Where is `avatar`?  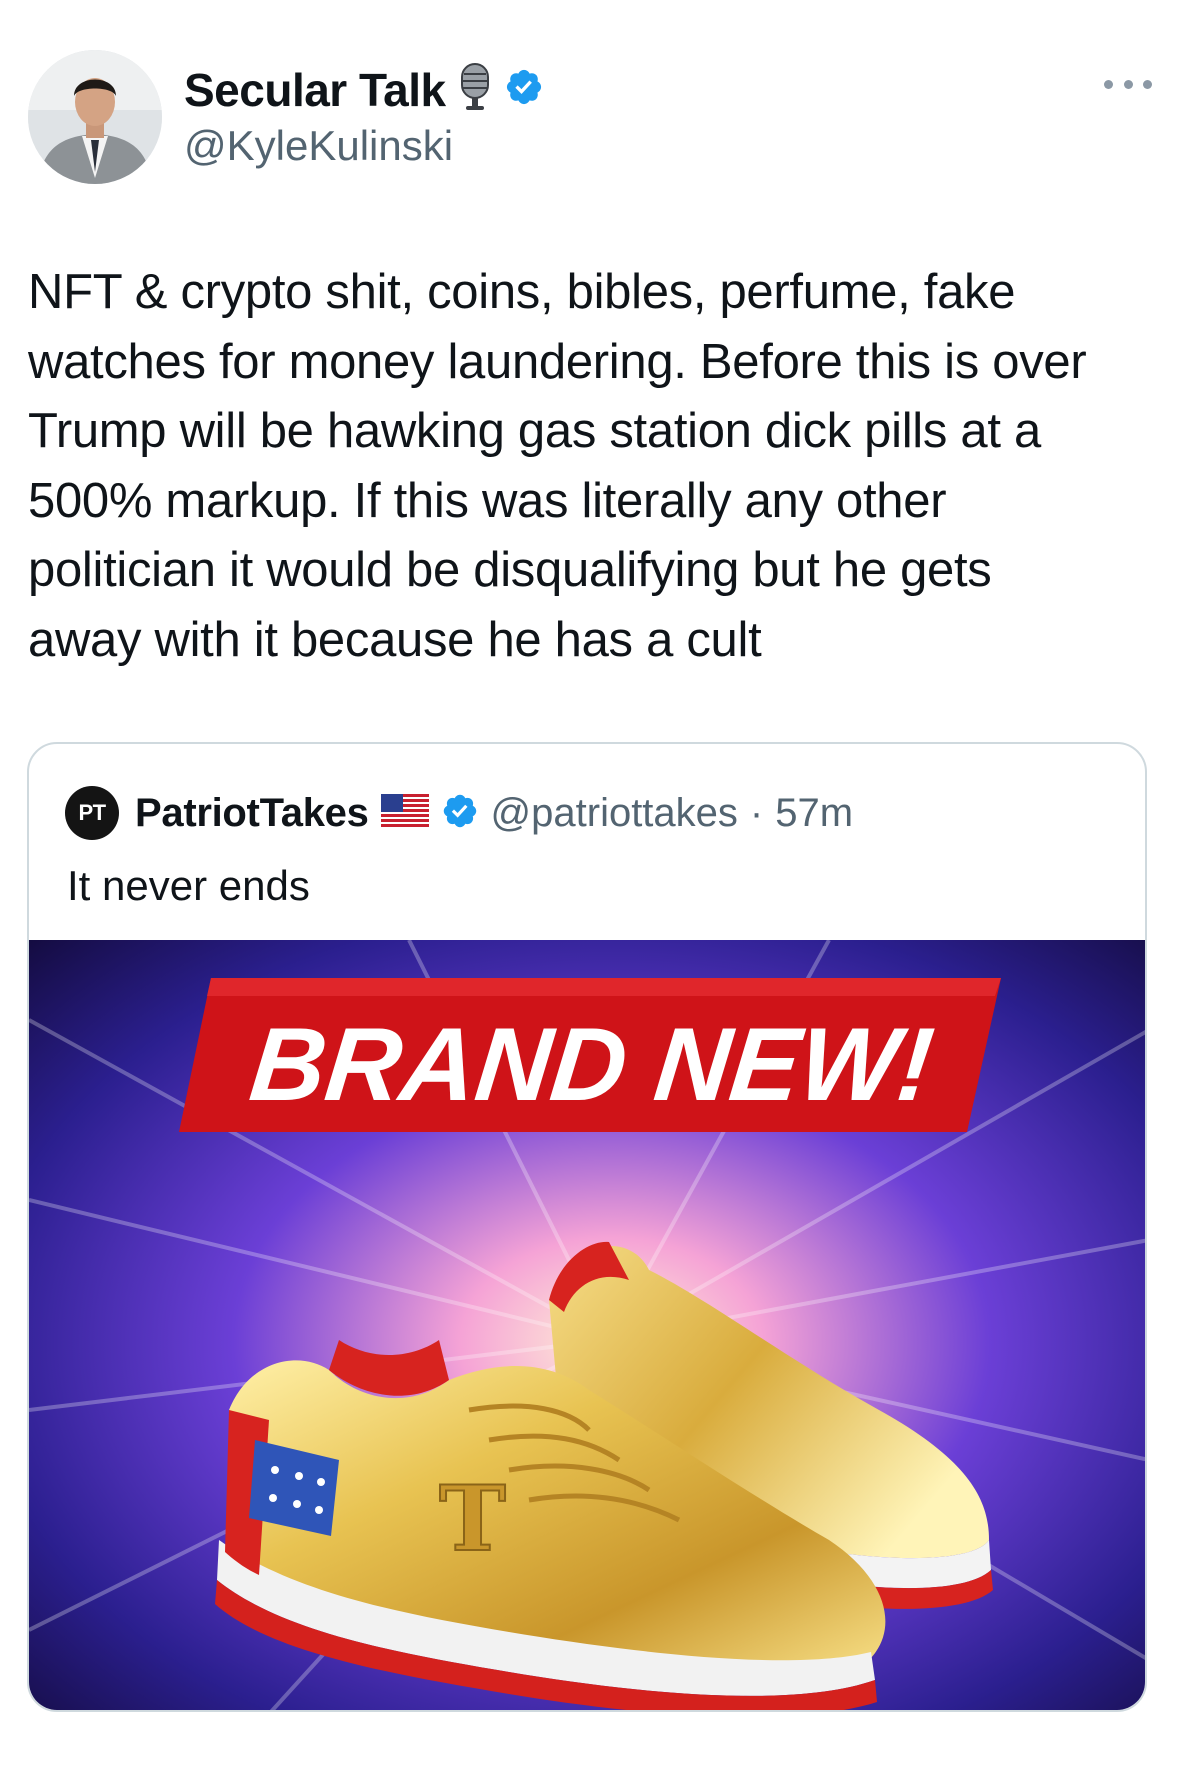
avatar is located at coordinates (95, 117).